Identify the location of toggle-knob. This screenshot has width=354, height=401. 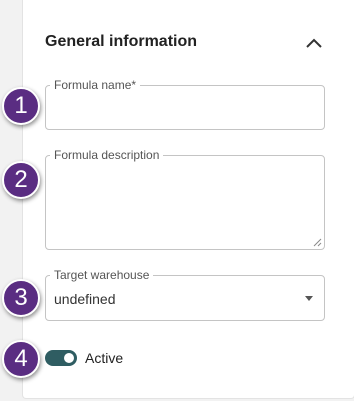
(69, 358).